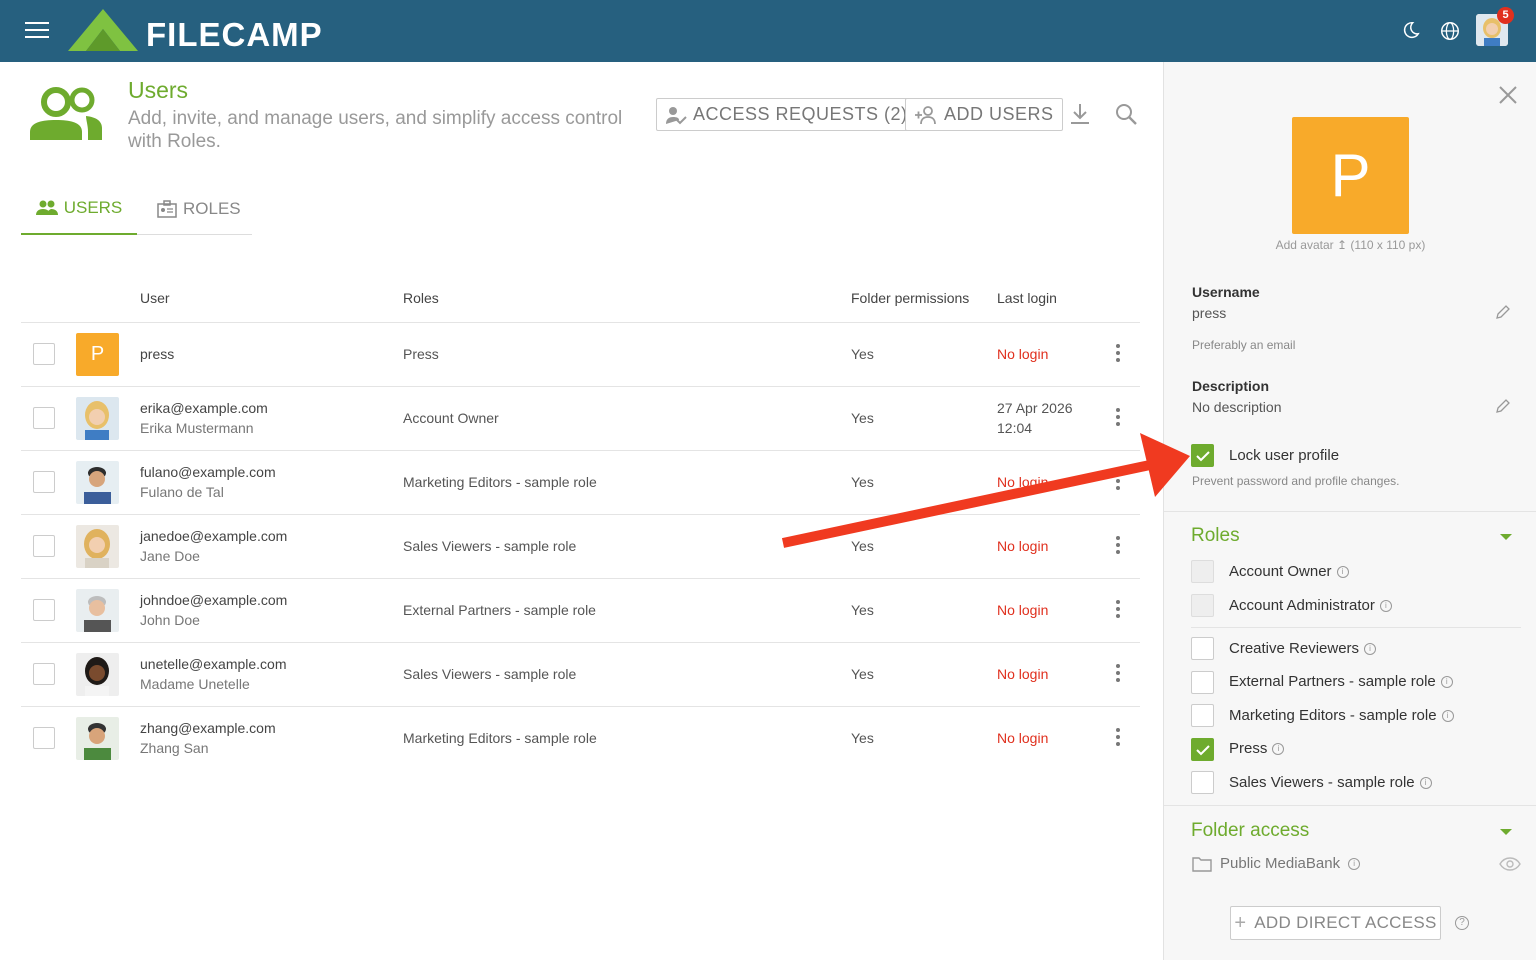 The width and height of the screenshot is (1536, 960). I want to click on roles-collapse-icon, so click(1506, 537).